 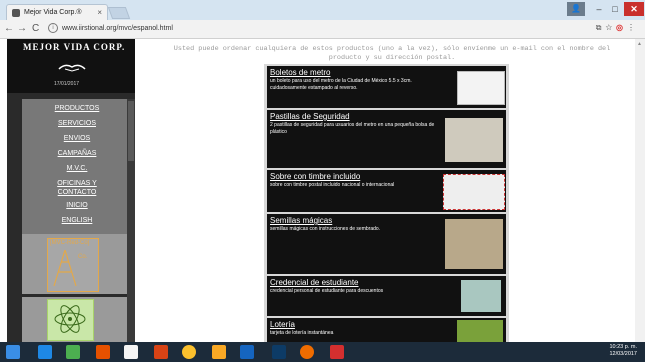 What do you see at coordinates (77, 168) in the screenshot?
I see `menu-item-mvc: M.V.C.` at bounding box center [77, 168].